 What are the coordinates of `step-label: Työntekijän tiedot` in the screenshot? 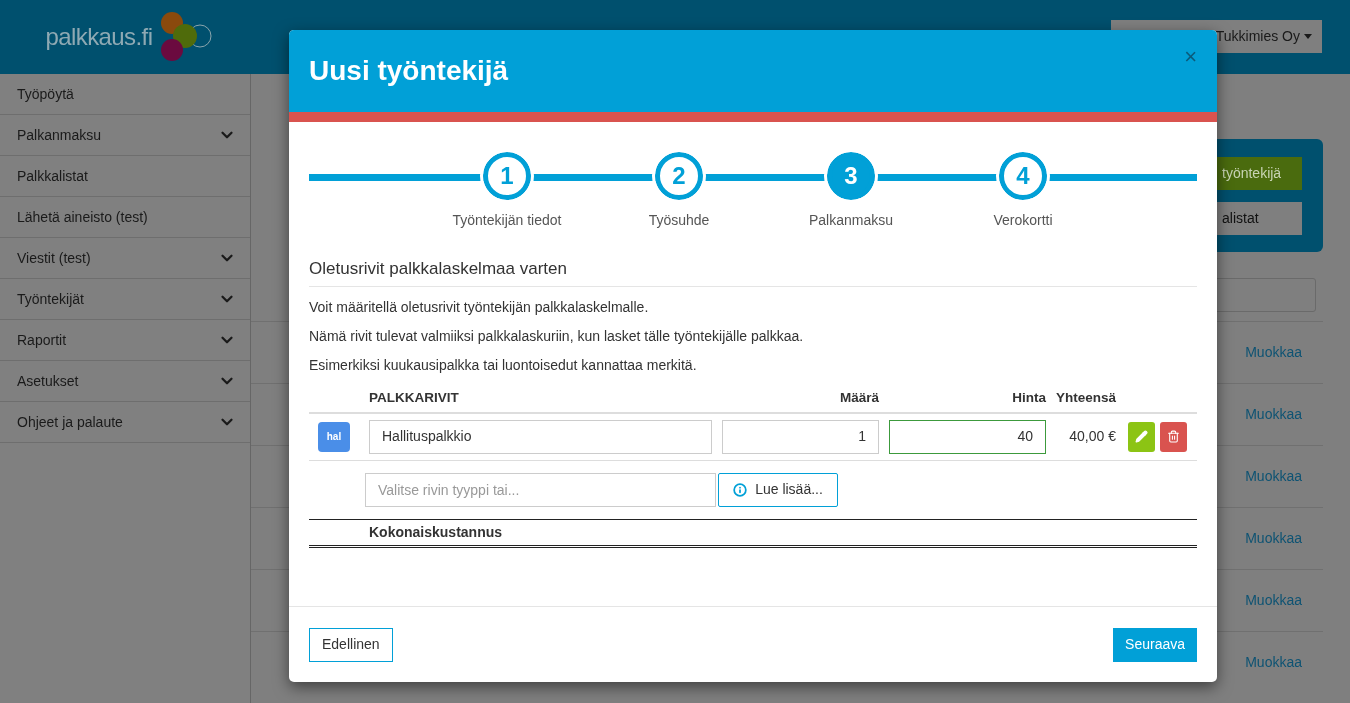 It's located at (507, 220).